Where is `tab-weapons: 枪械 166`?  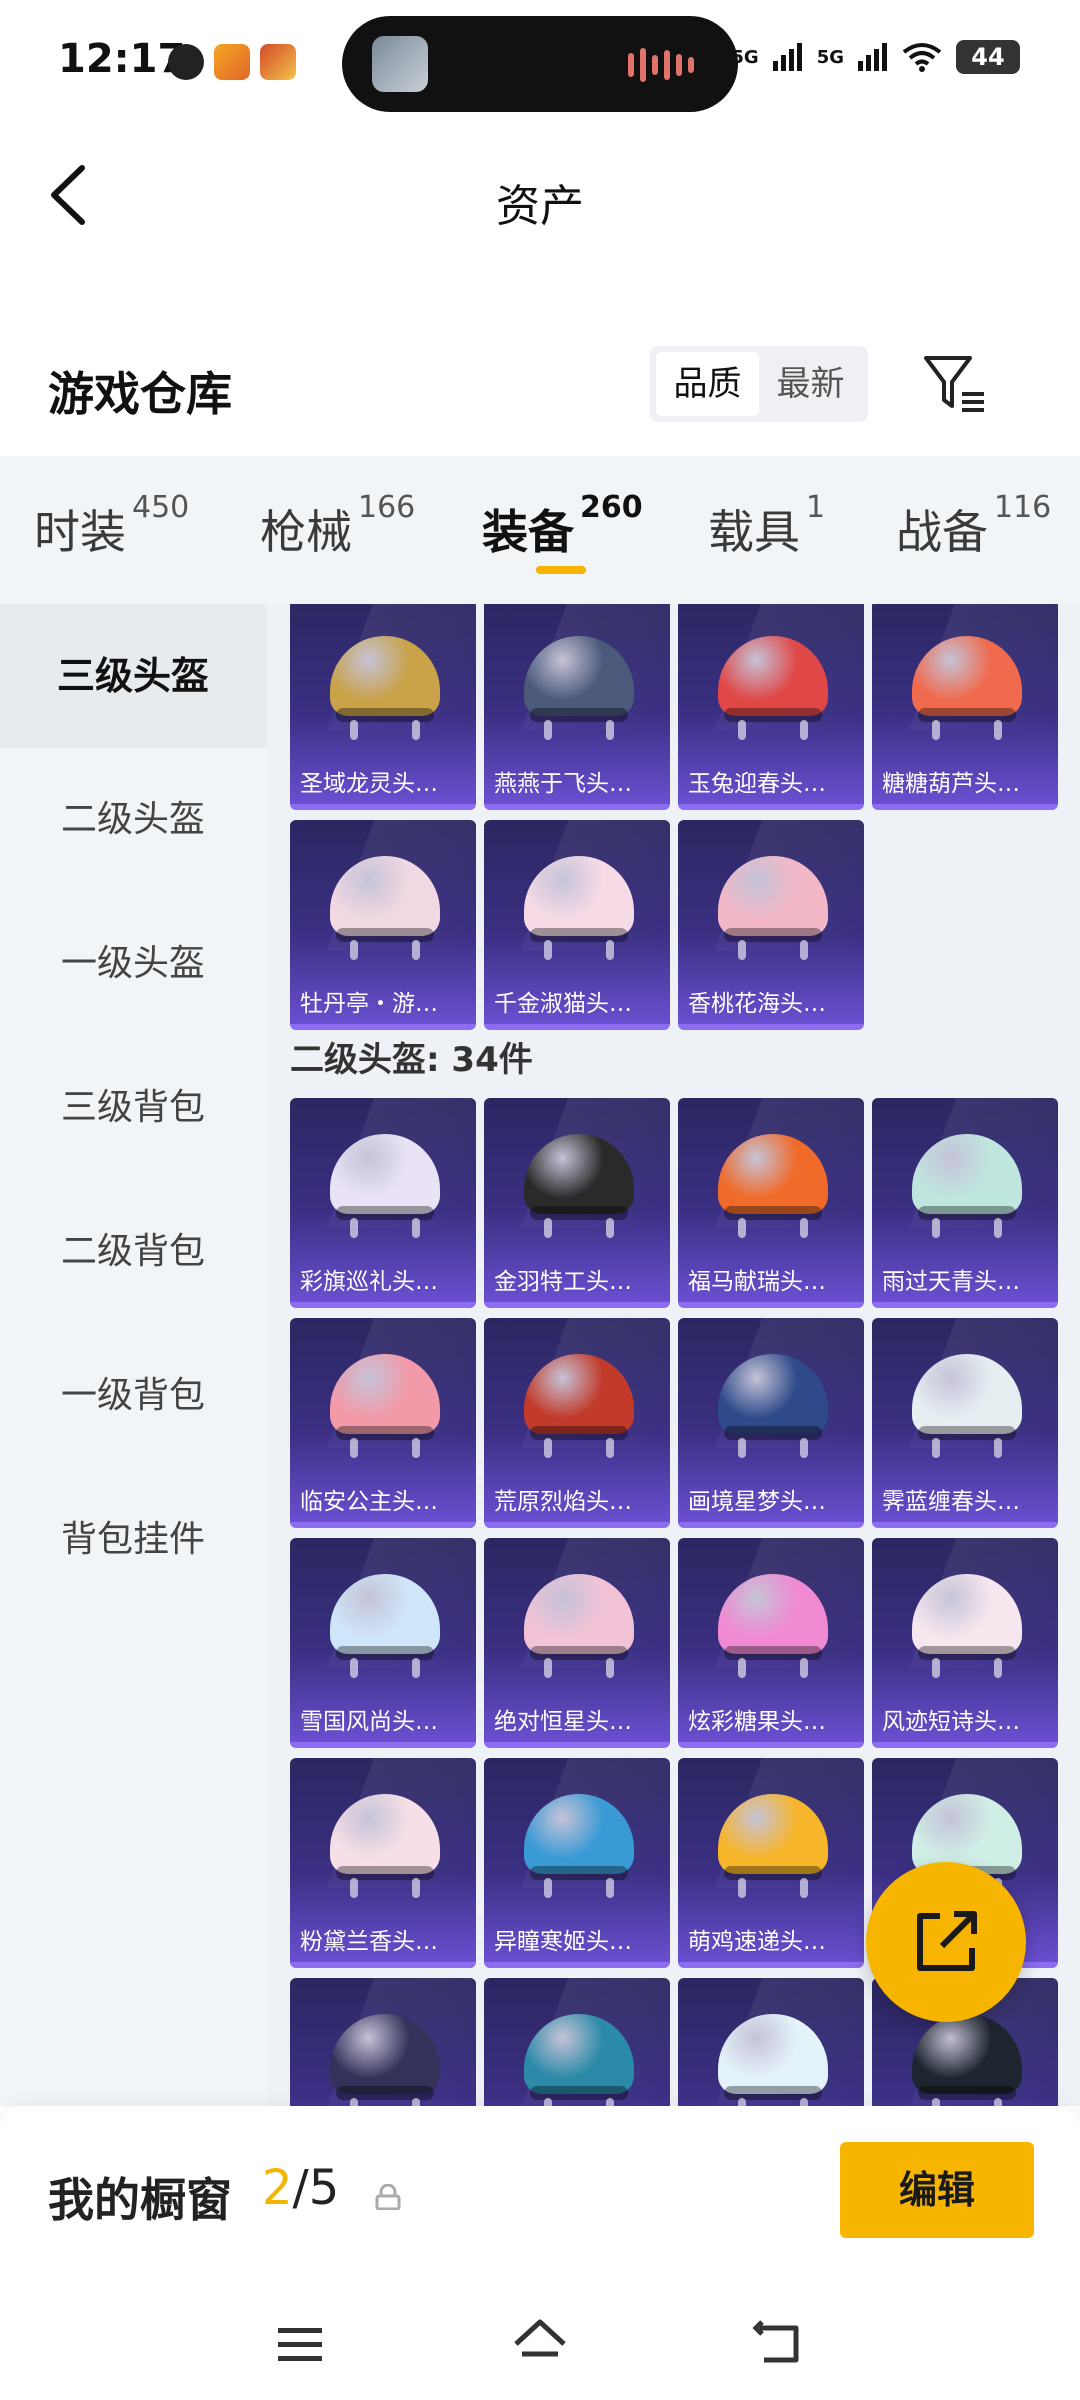 tab-weapons: 枪械 166 is located at coordinates (337, 526).